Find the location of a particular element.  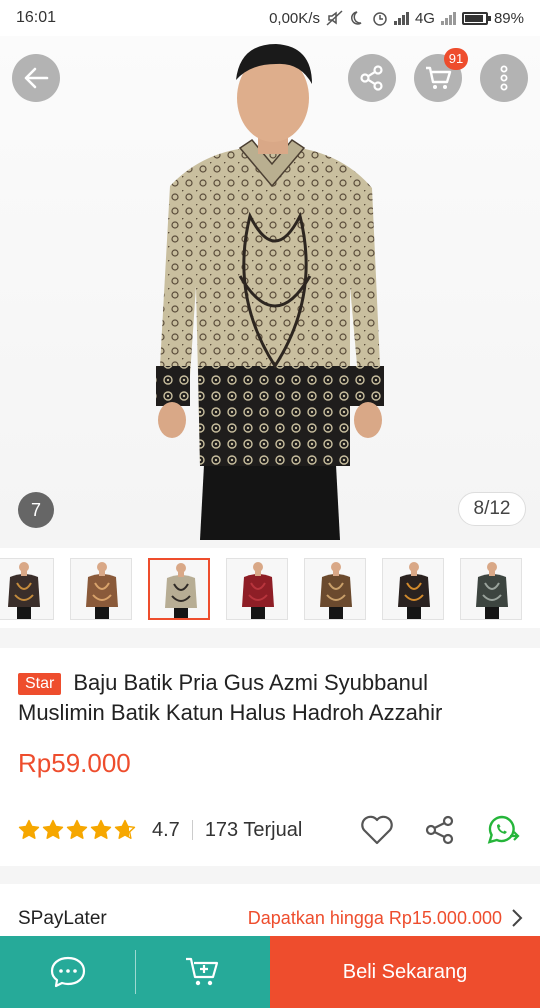

sold-count: 173 Terjual is located at coordinates (253, 829).